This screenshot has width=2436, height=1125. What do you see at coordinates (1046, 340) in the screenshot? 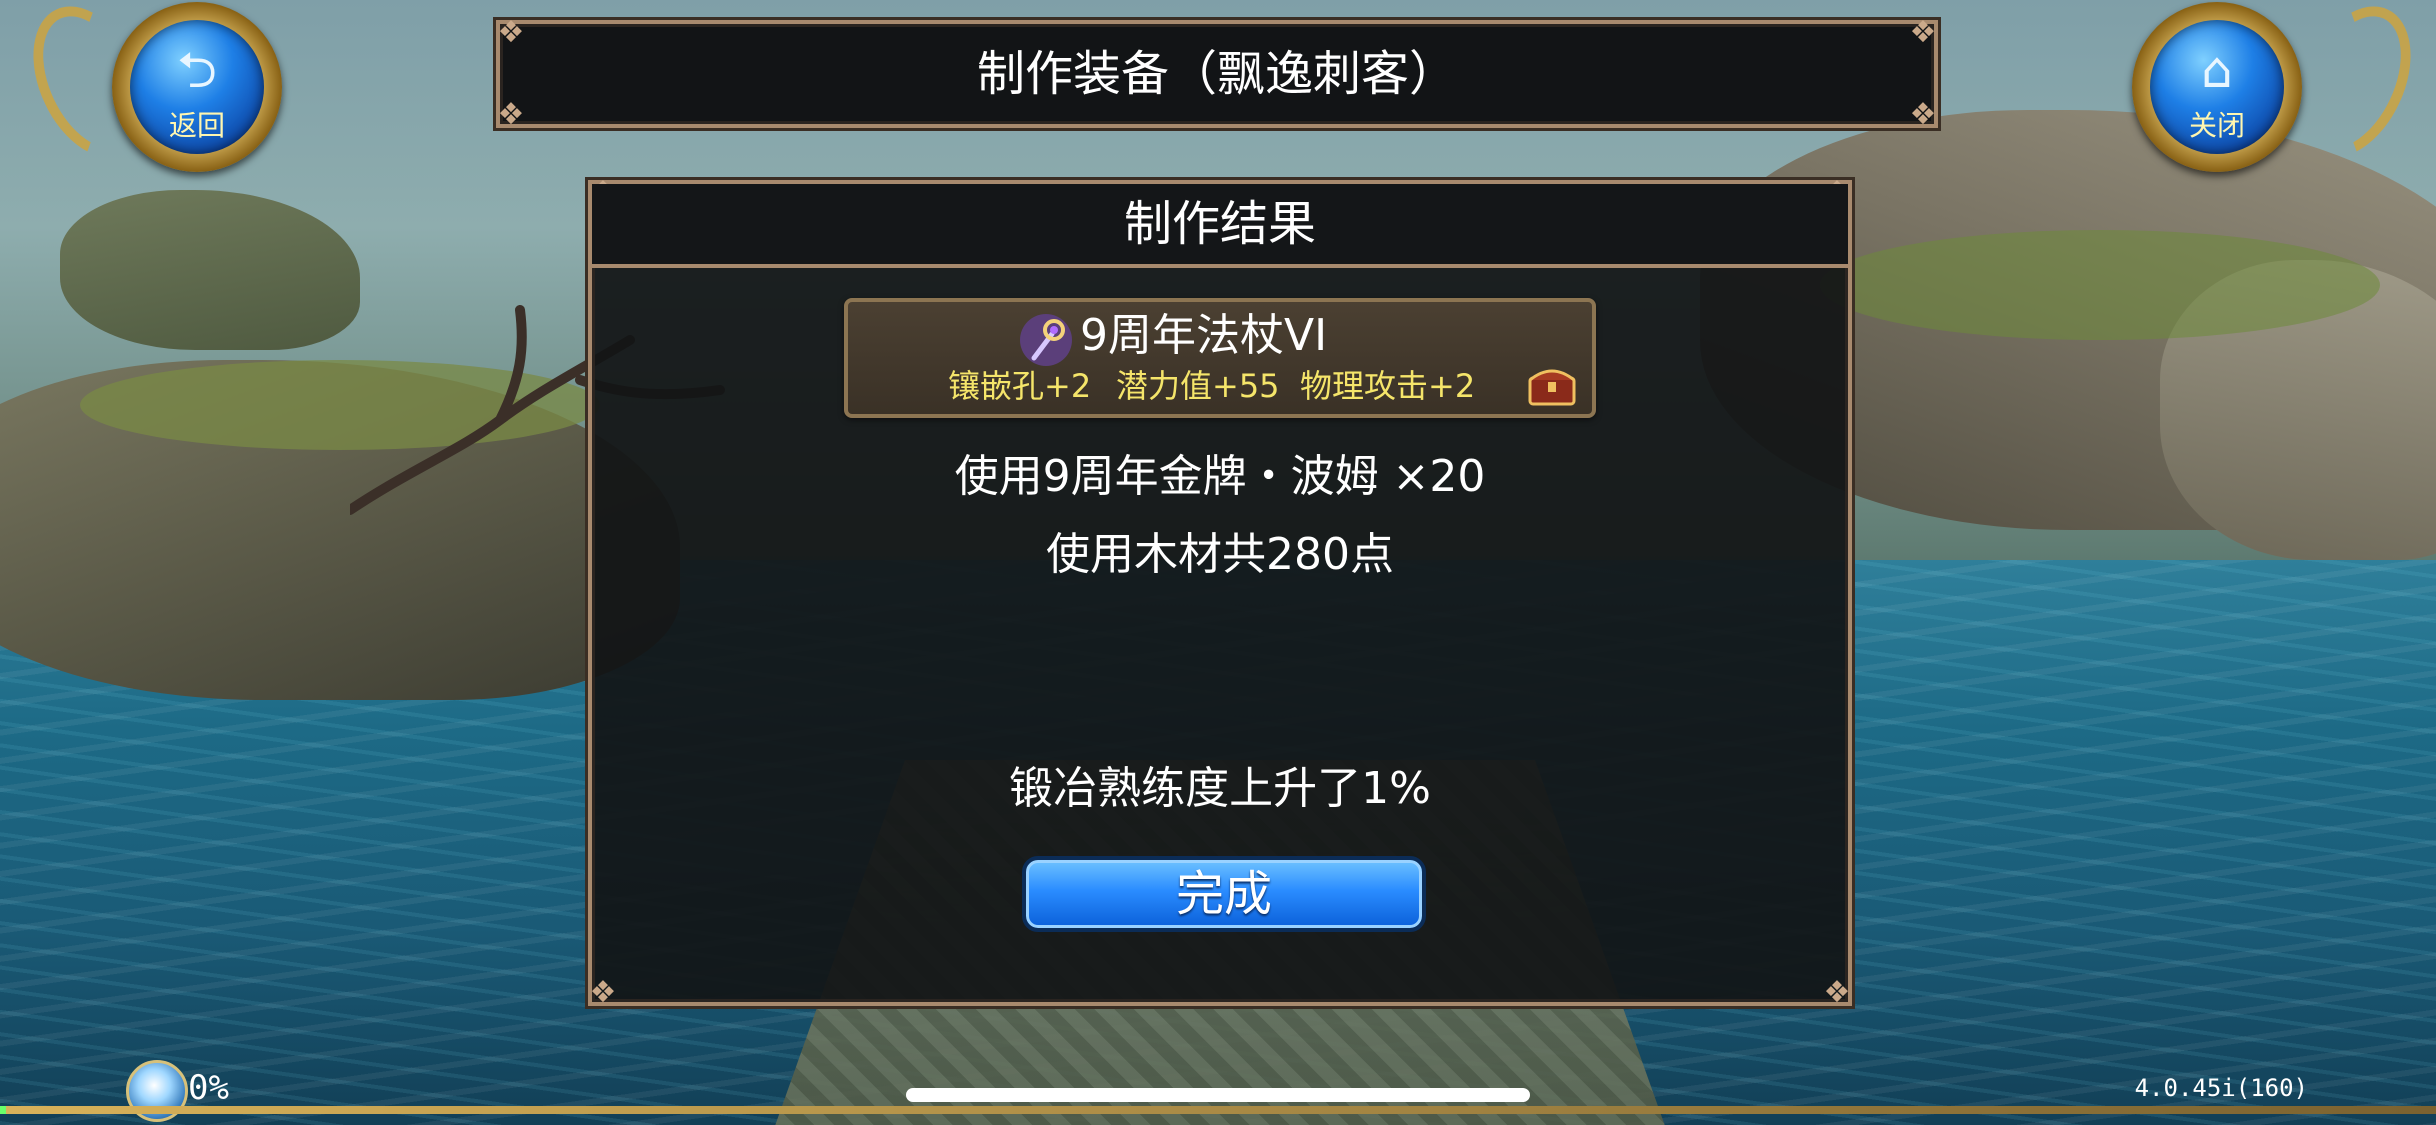
I see `staff-icon` at bounding box center [1046, 340].